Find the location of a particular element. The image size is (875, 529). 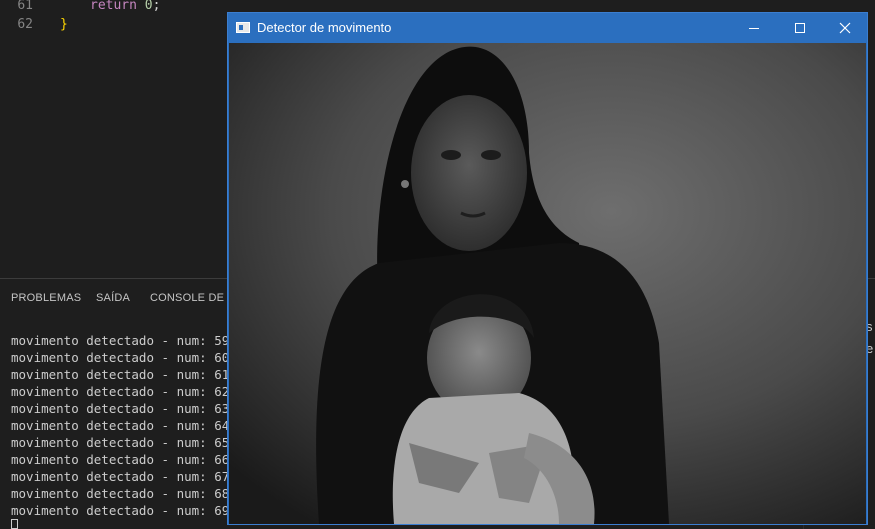

terminal-line: movimento detectado - num: 68 is located at coordinates (120, 493).